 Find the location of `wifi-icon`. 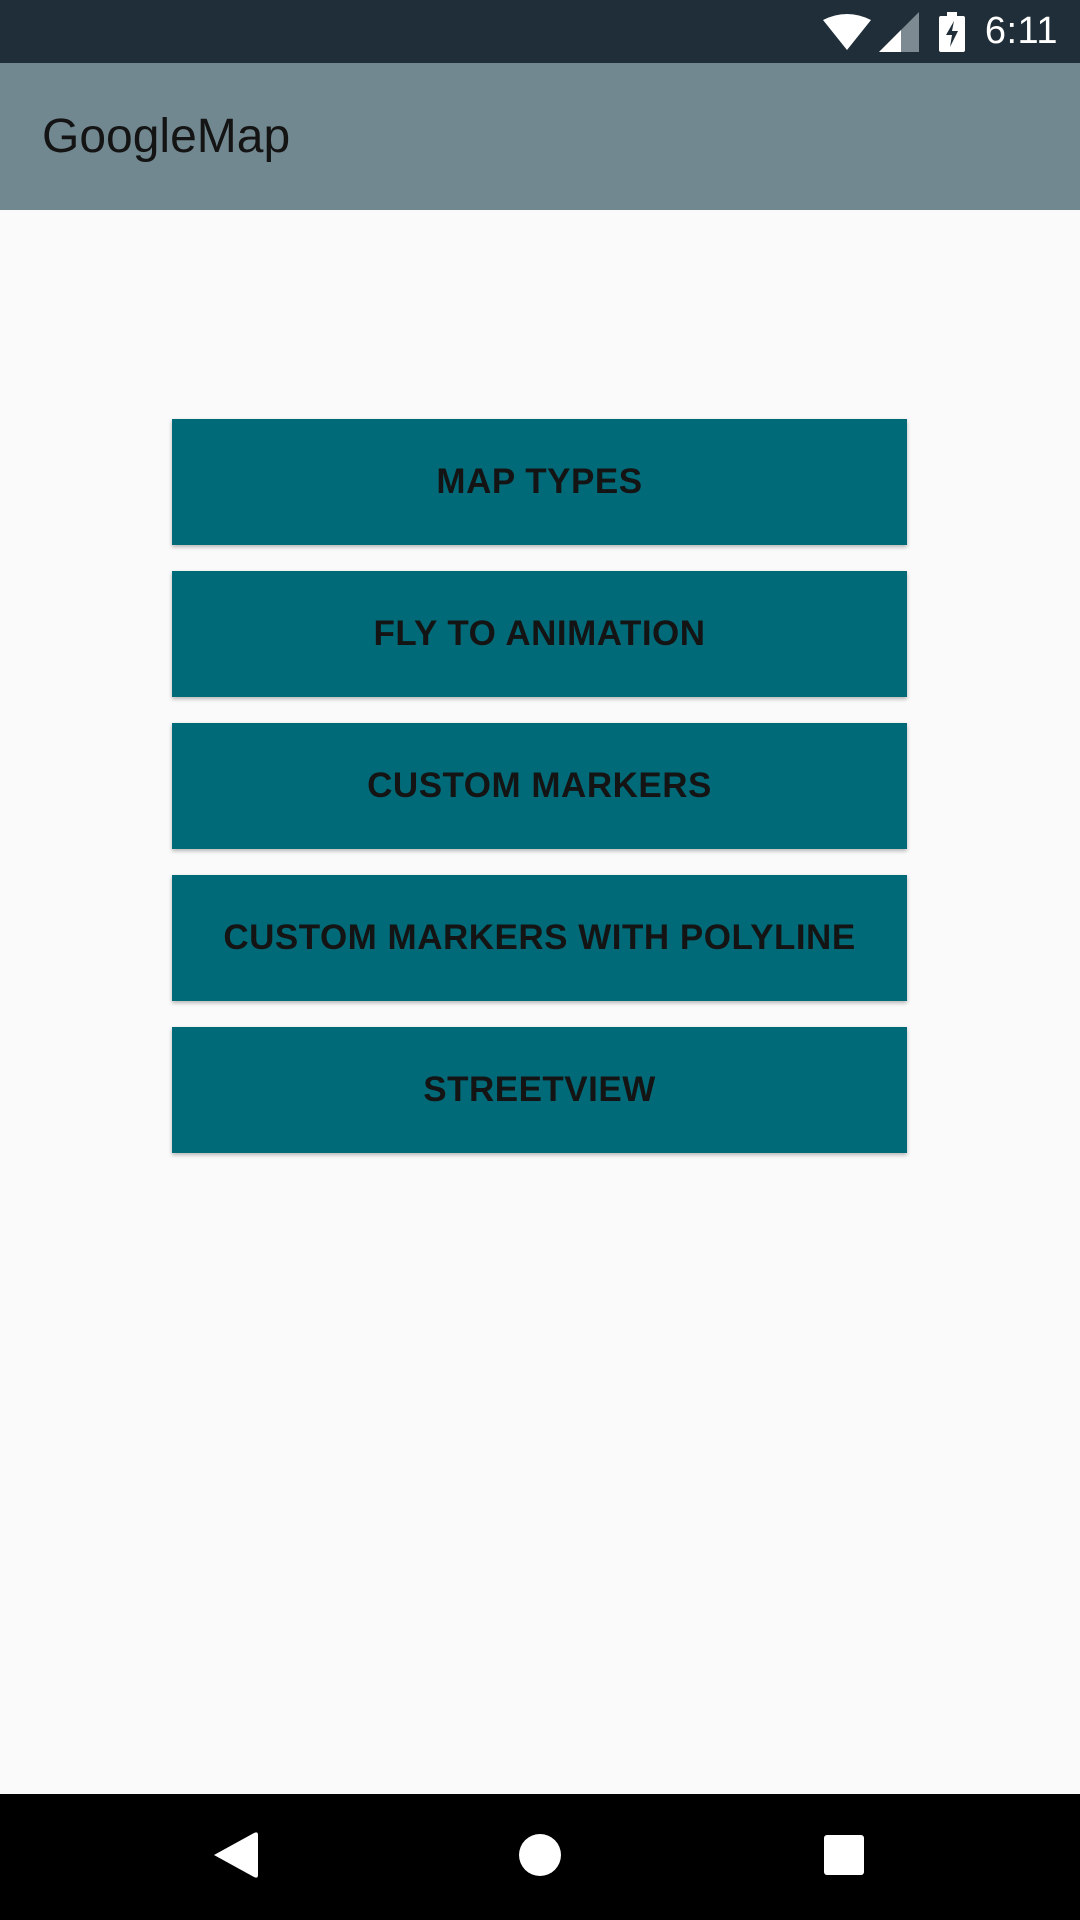

wifi-icon is located at coordinates (846, 31).